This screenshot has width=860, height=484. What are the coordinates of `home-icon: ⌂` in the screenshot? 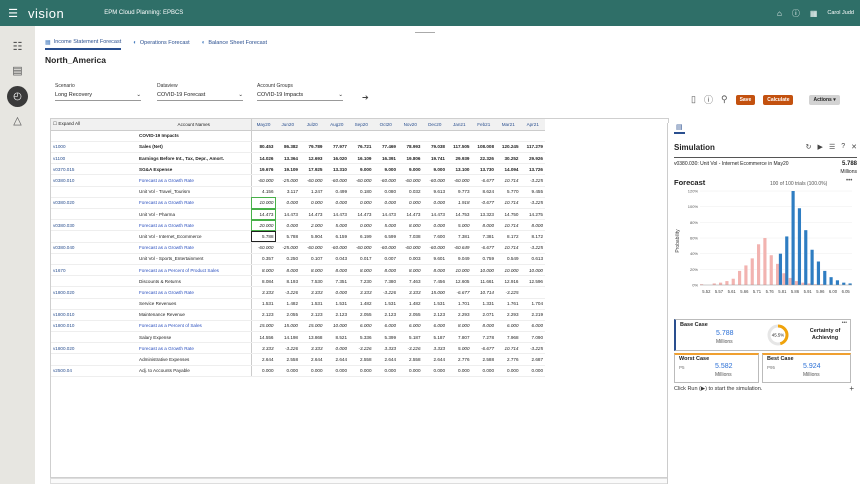 It's located at (779, 13).